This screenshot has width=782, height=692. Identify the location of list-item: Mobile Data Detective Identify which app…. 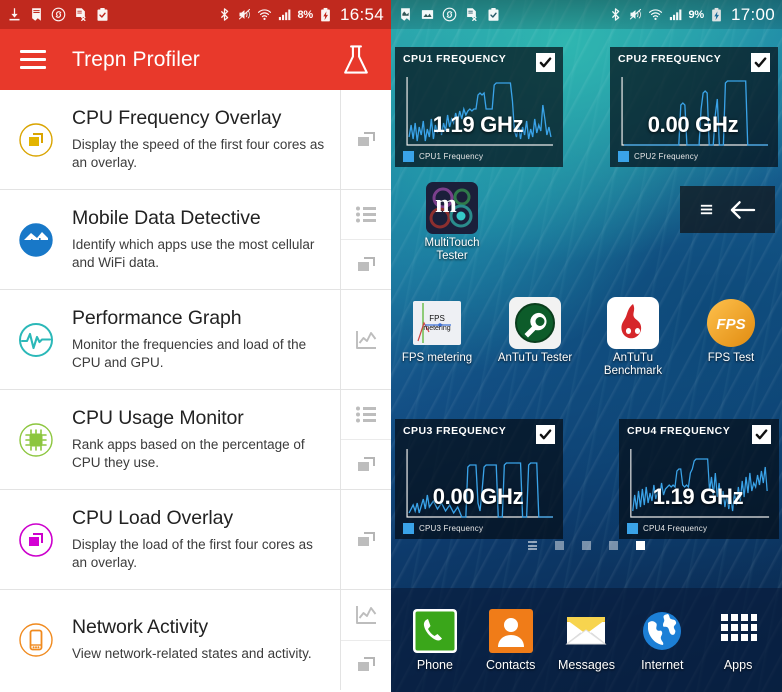
(195, 240).